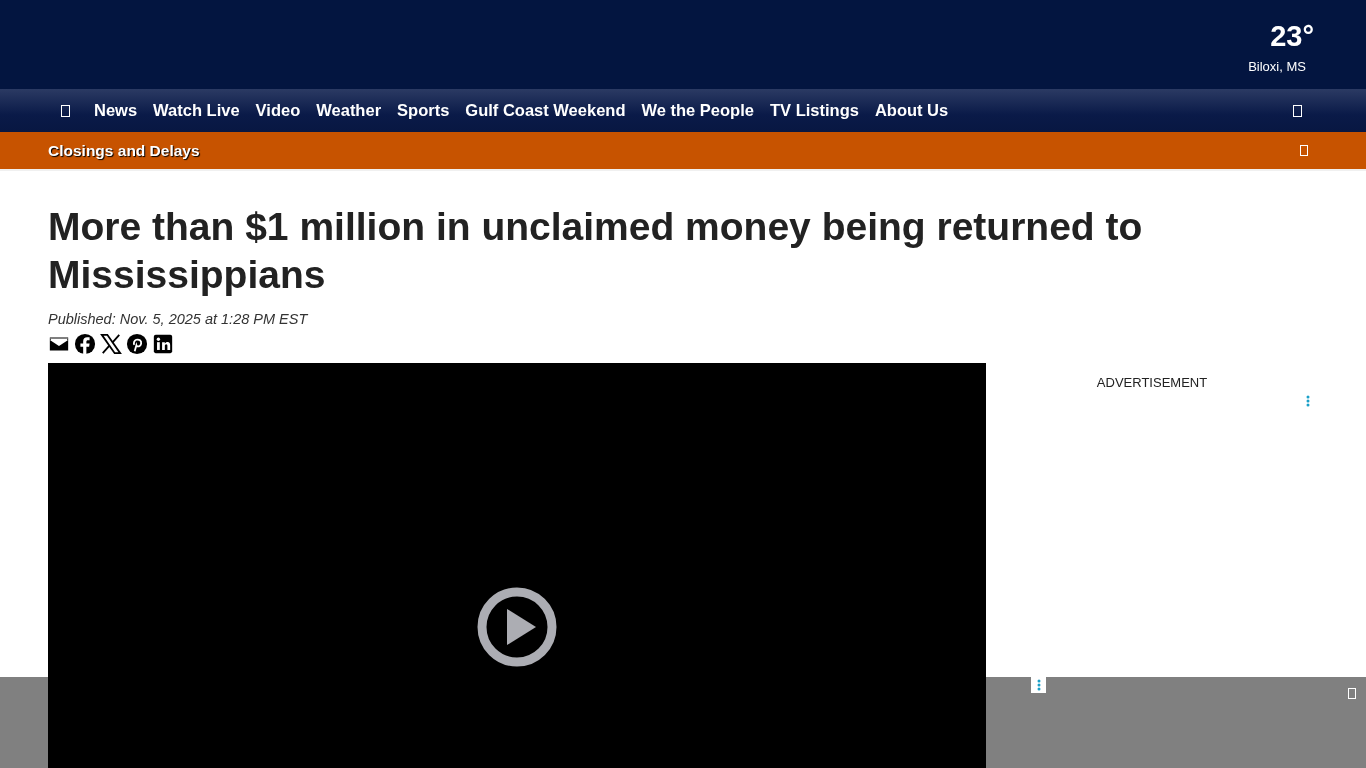 The width and height of the screenshot is (1366, 768). I want to click on temperature: 23°, so click(1292, 36).